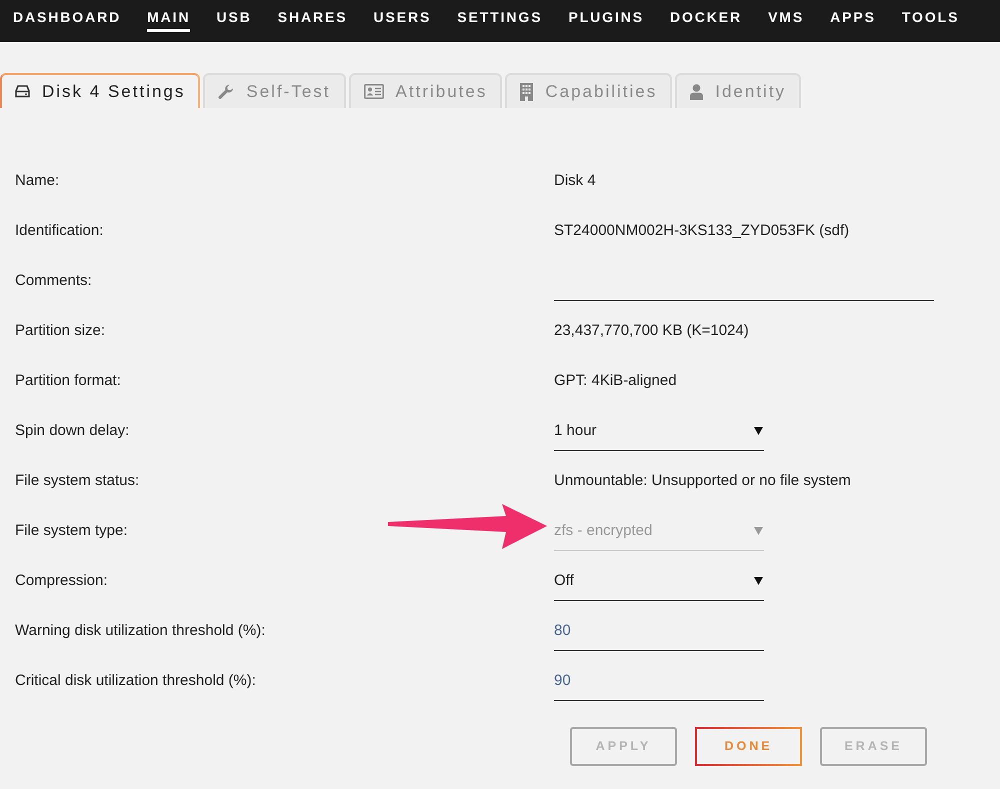 This screenshot has width=1000, height=789. Describe the element at coordinates (527, 91) in the screenshot. I see `building-icon` at that location.